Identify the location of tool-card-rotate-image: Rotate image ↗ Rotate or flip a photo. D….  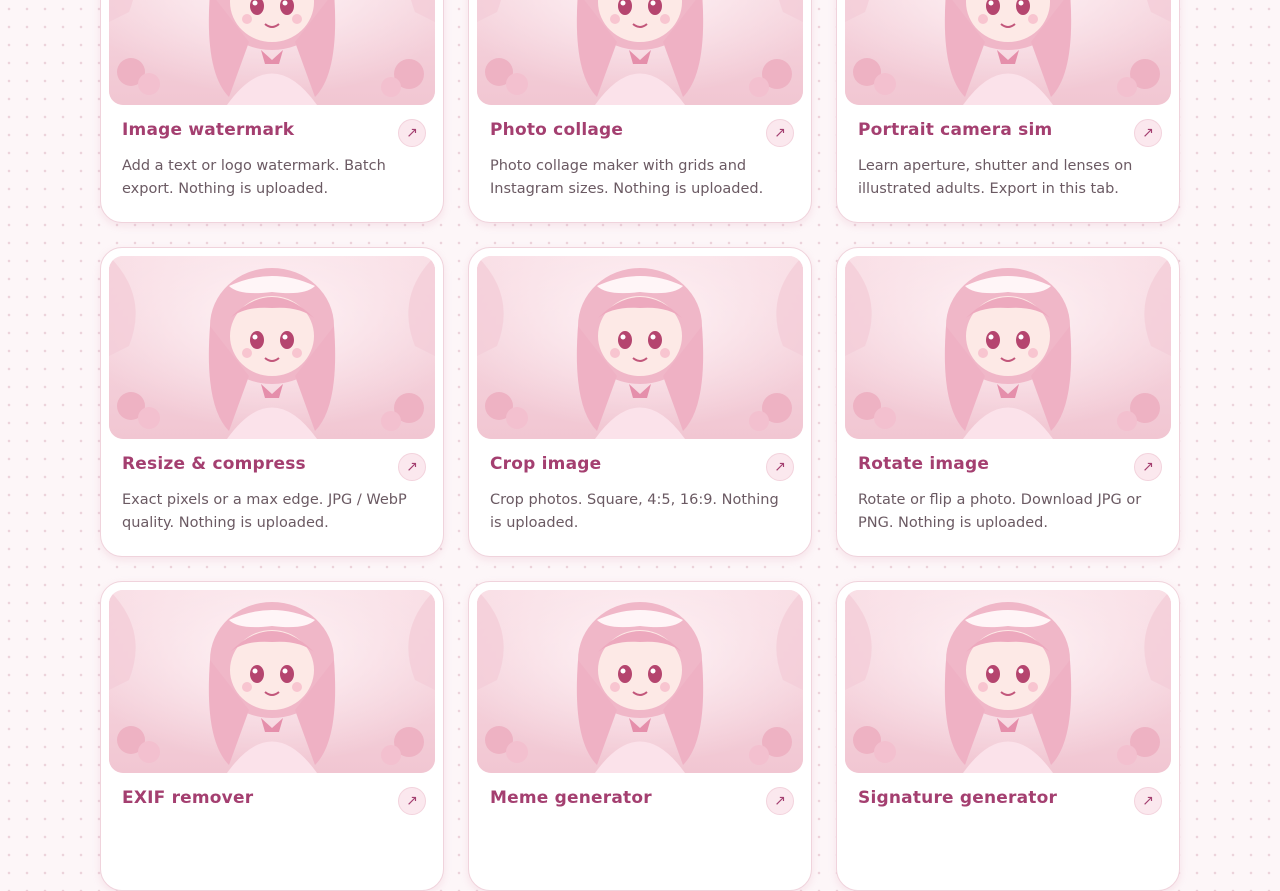
(1008, 402).